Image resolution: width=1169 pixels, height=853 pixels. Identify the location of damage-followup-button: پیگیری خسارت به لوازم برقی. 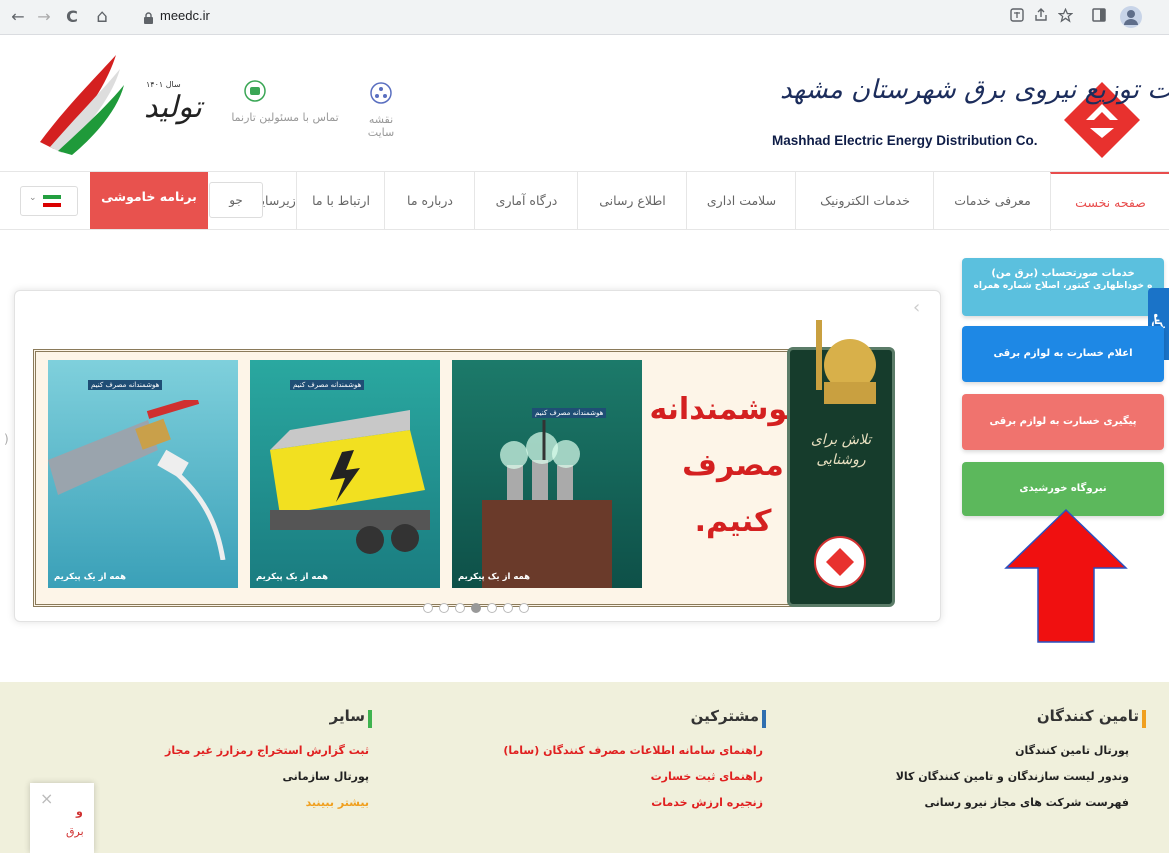
(1063, 422).